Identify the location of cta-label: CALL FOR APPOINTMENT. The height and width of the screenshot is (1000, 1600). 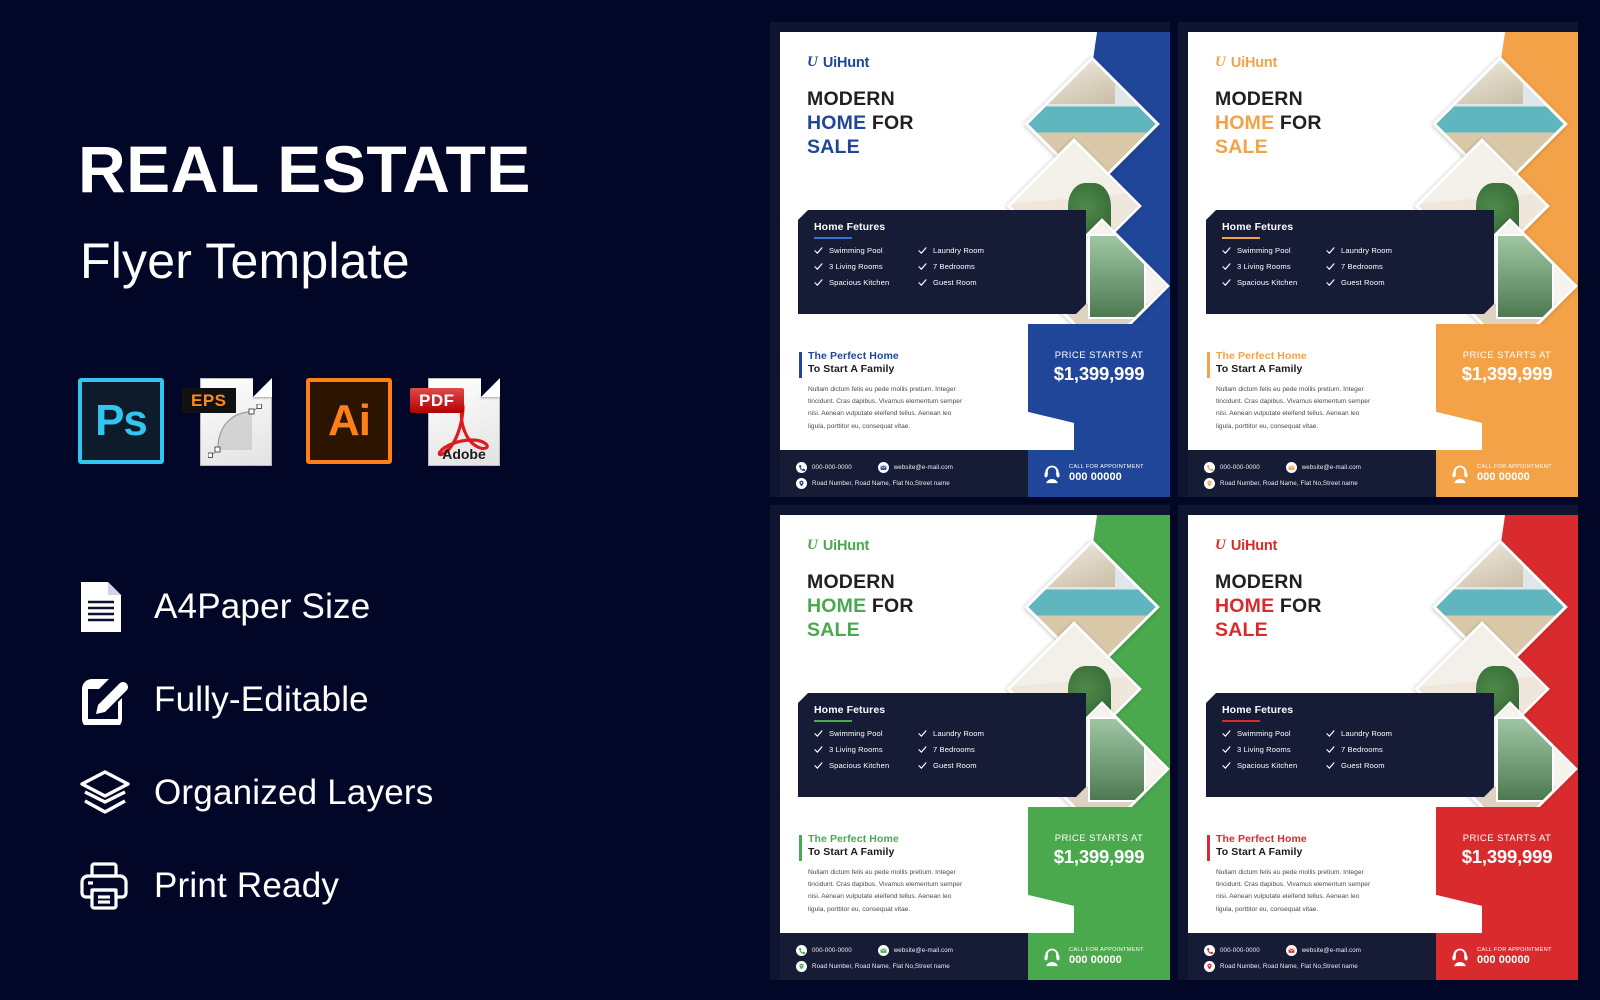
(1514, 467).